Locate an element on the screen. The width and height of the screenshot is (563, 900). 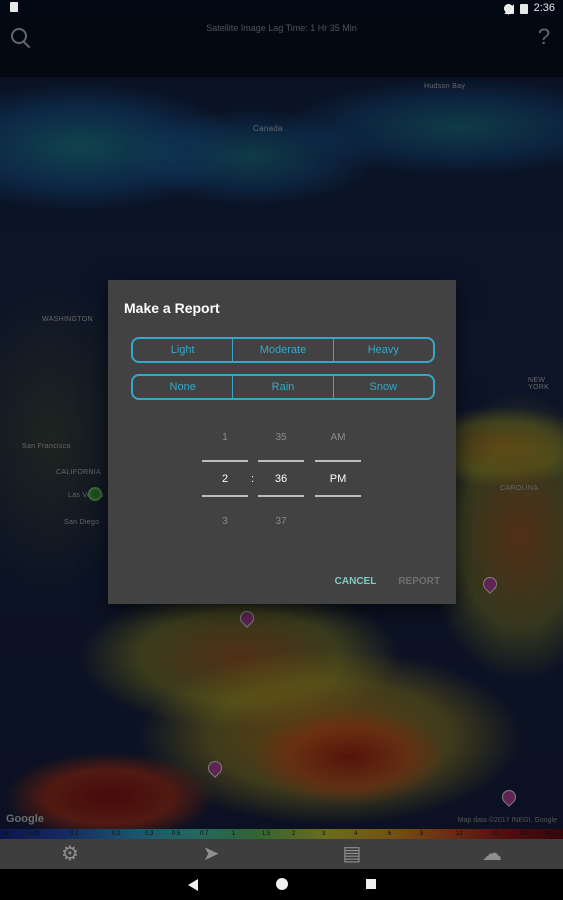
status-icons: 2:36 is located at coordinates (528, 8).